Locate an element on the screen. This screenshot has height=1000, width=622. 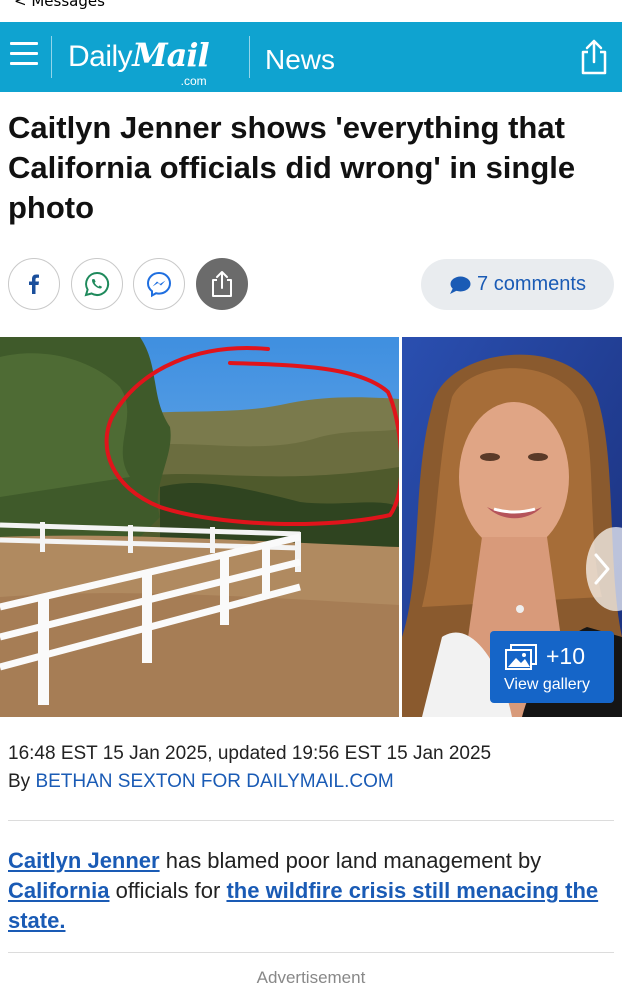
california-link: California is located at coordinates (58, 890).